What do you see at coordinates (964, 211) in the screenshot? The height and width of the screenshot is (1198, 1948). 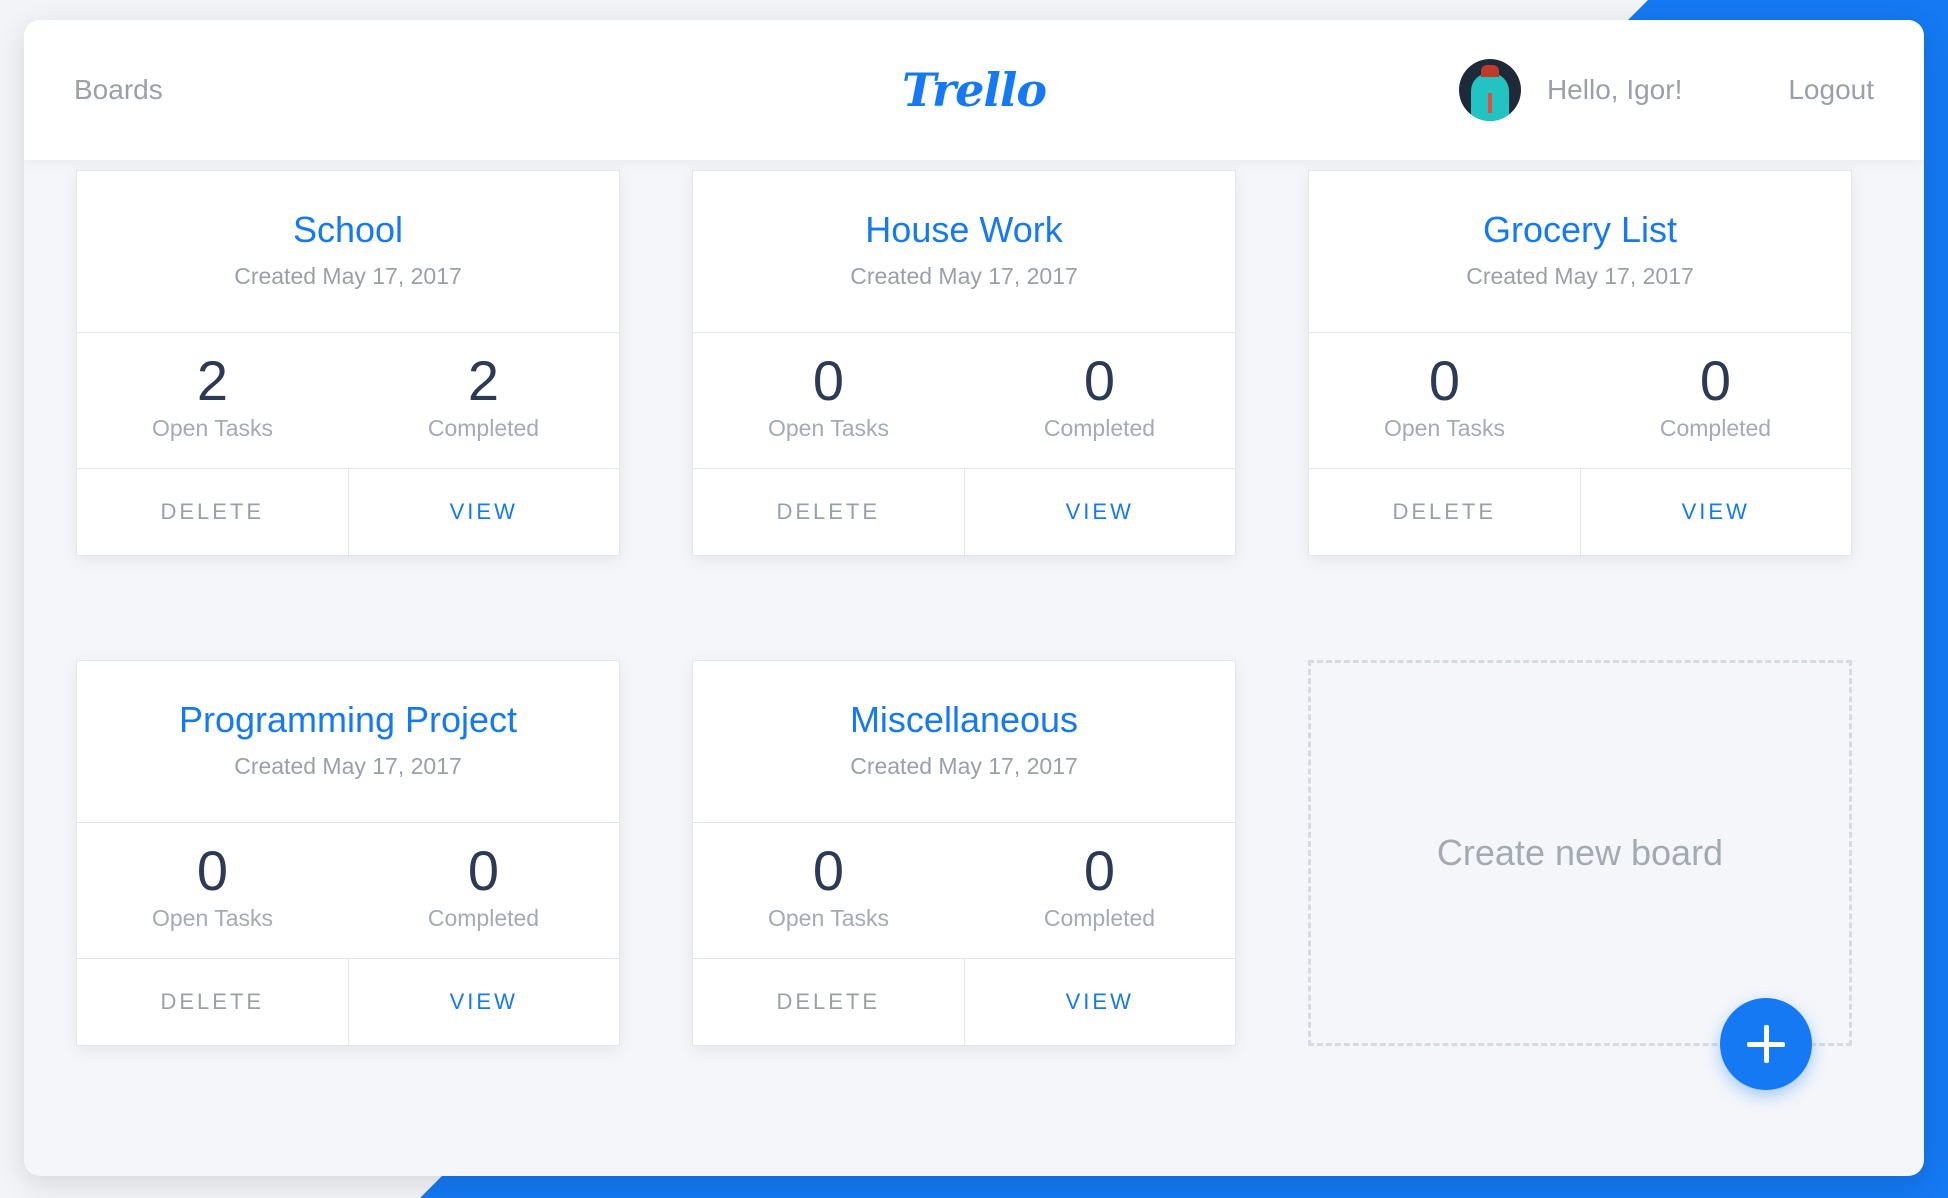 I see `board-title: House Work` at bounding box center [964, 211].